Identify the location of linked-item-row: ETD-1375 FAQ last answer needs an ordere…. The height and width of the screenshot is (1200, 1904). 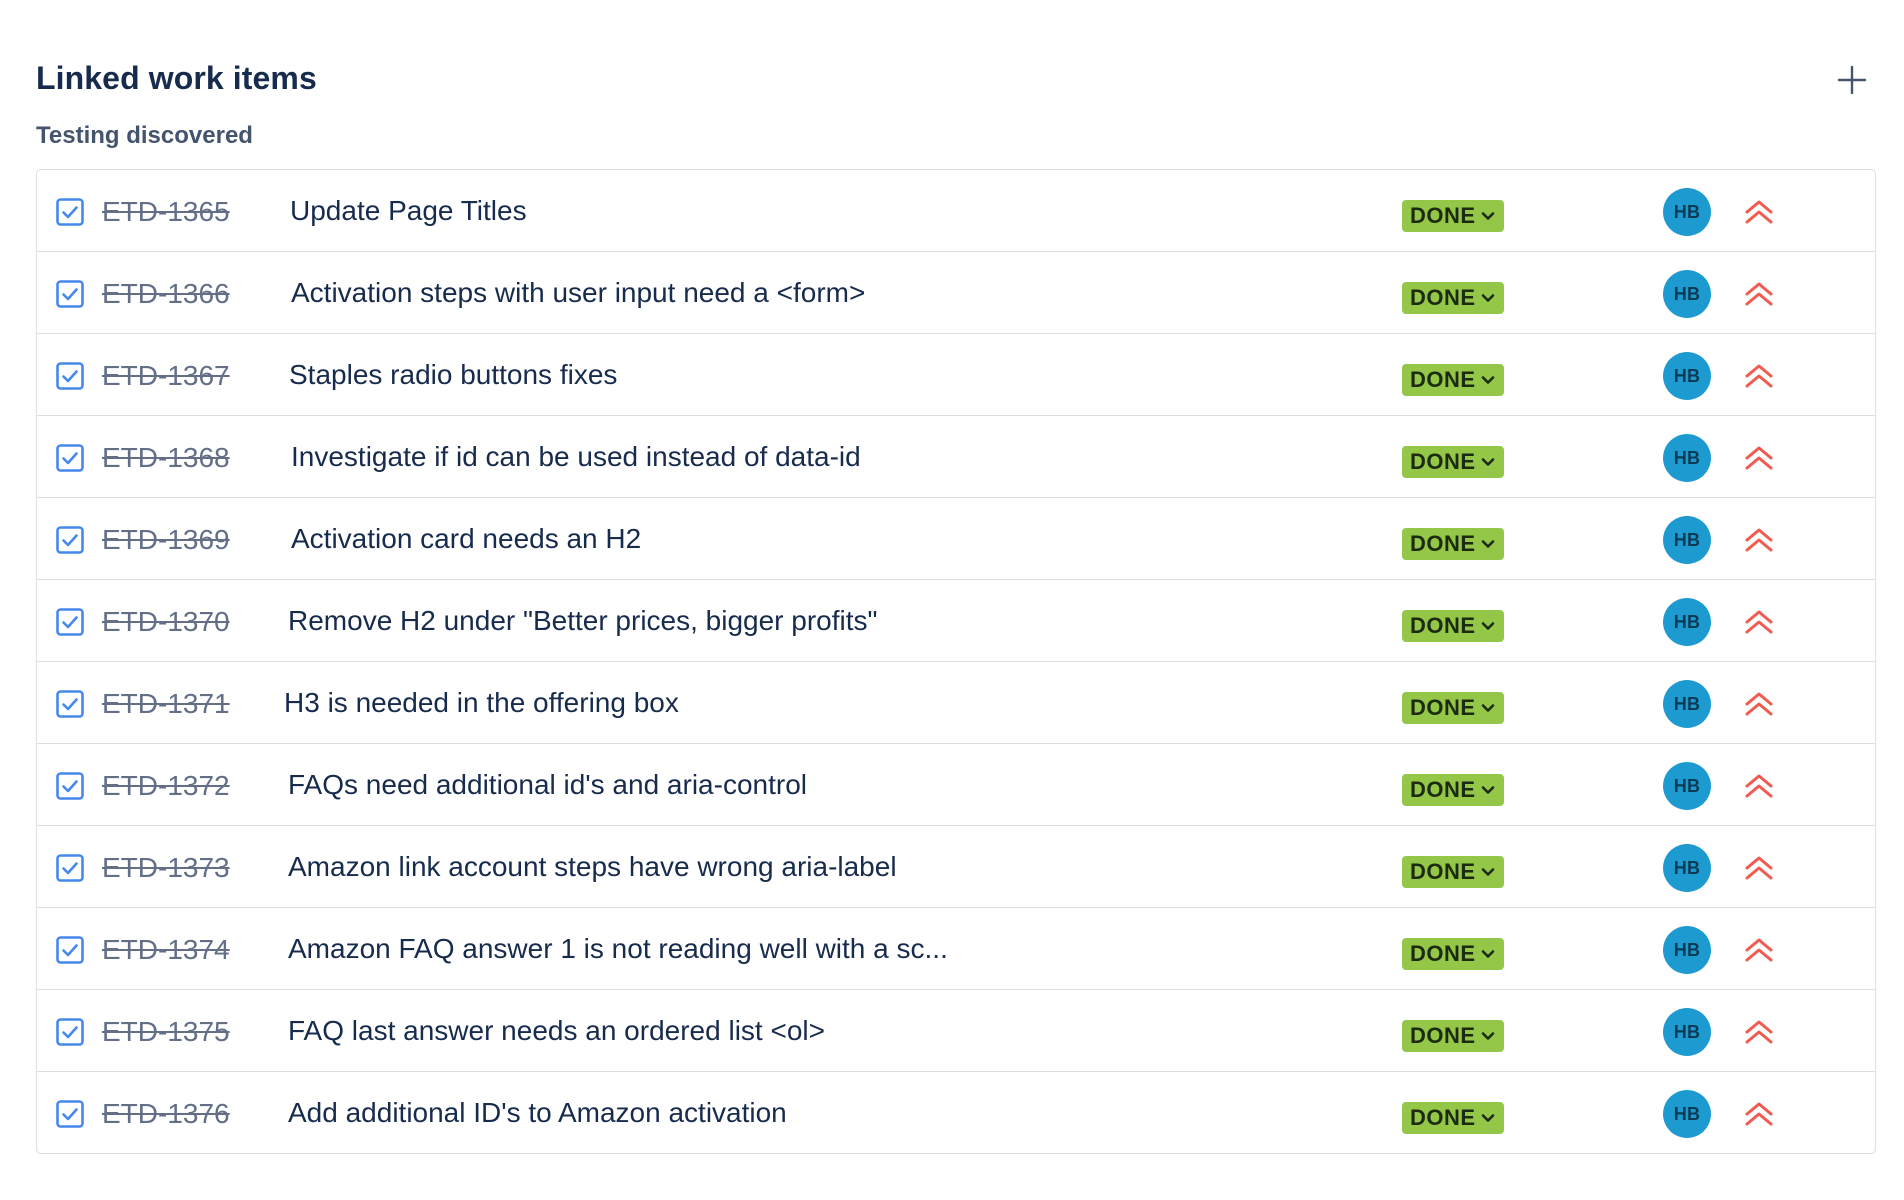
(956, 1031).